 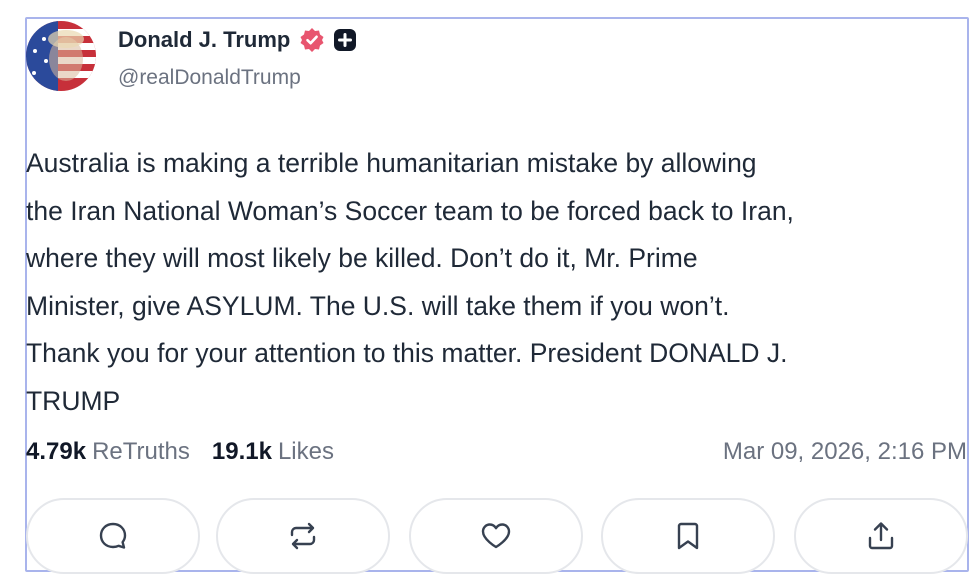 What do you see at coordinates (312, 40) in the screenshot?
I see `verified-badge-icon` at bounding box center [312, 40].